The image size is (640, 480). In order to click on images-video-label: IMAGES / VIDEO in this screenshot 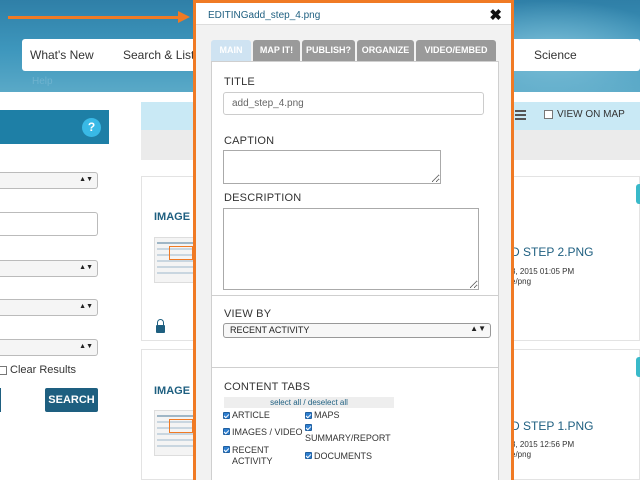, I will do `click(267, 432)`.